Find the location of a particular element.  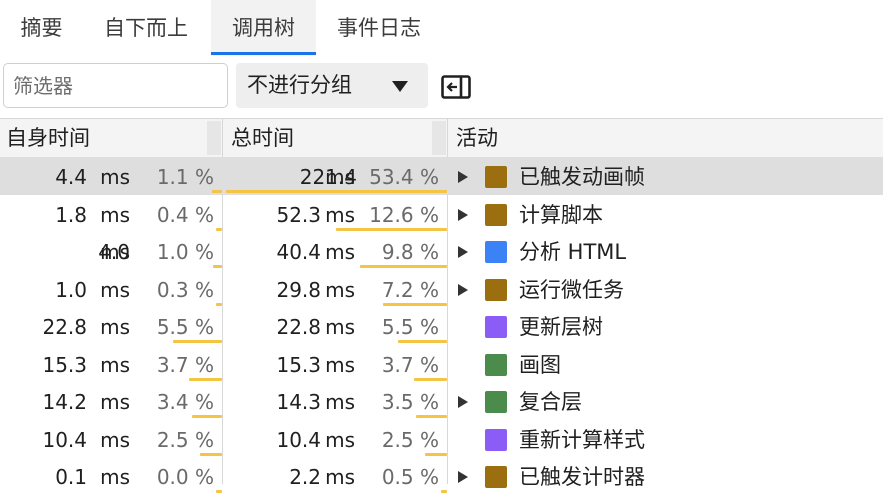

chevron-down-icon is located at coordinates (400, 86).